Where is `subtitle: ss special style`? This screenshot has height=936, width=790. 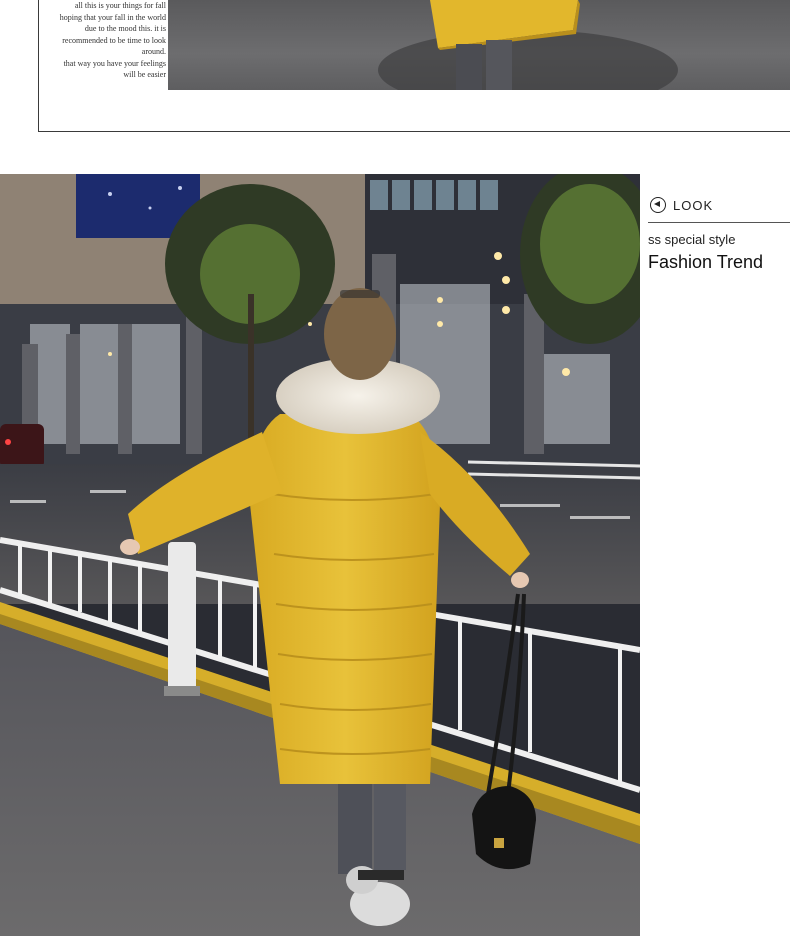 subtitle: ss special style is located at coordinates (692, 239).